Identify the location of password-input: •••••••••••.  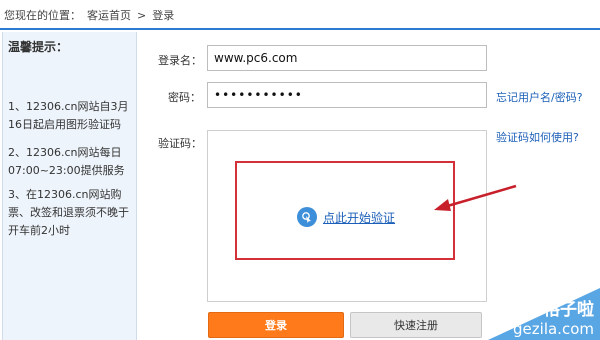
(347, 95).